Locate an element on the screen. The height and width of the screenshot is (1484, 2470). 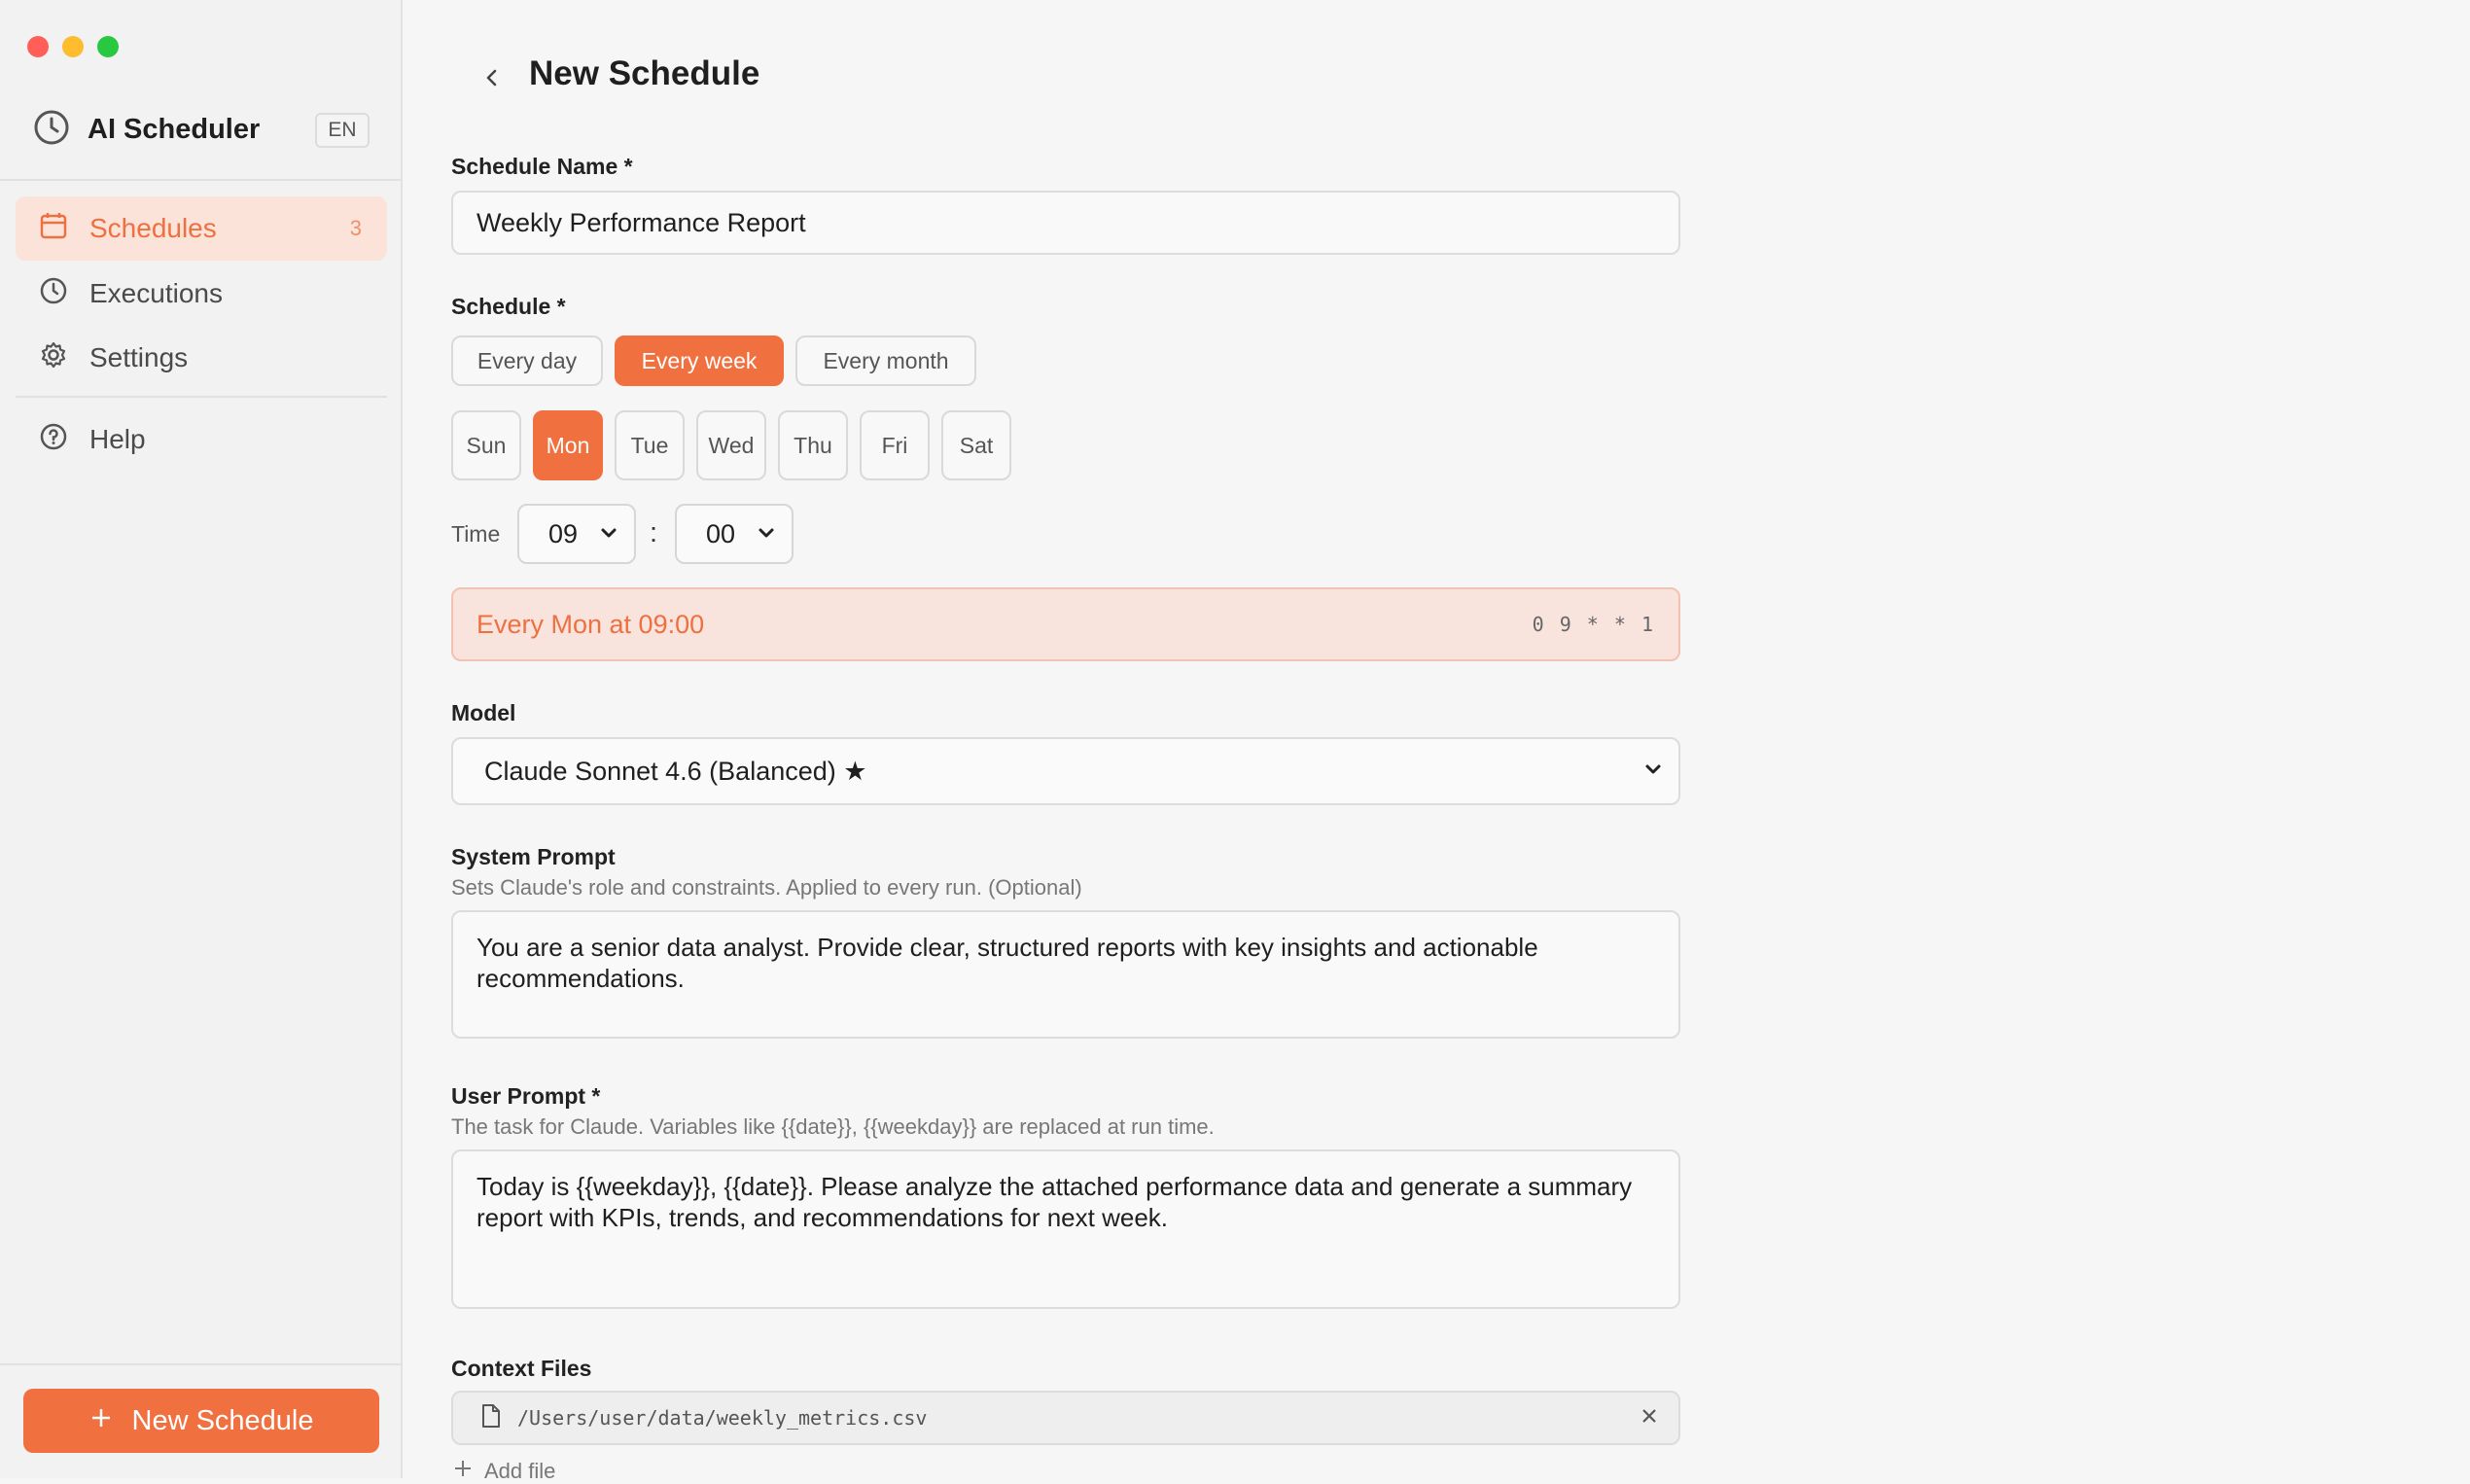
day-thu: Thu is located at coordinates (813, 445).